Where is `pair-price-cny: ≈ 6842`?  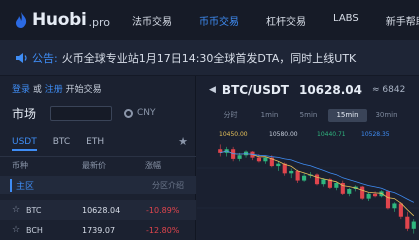 pair-price-cny: ≈ 6842 is located at coordinates (389, 90).